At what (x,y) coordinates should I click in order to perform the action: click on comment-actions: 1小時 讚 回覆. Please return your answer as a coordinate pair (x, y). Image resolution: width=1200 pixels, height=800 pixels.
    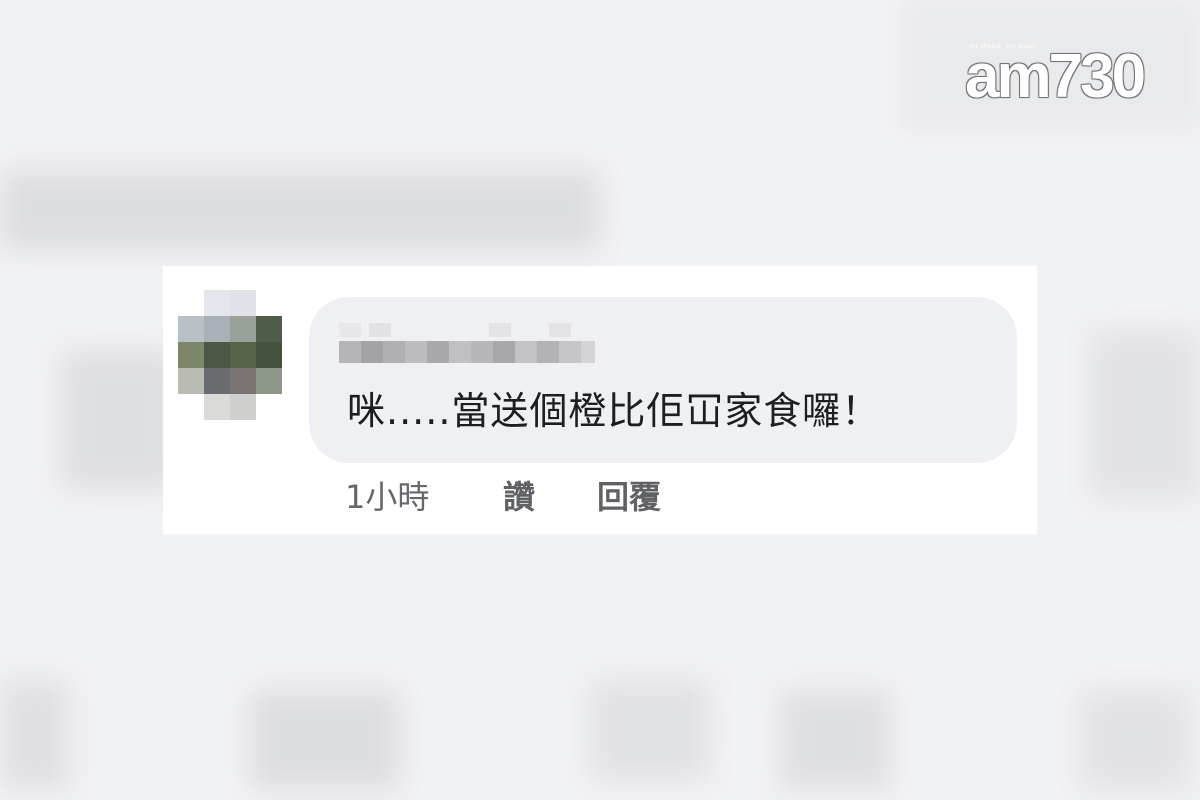
    Looking at the image, I should click on (503, 495).